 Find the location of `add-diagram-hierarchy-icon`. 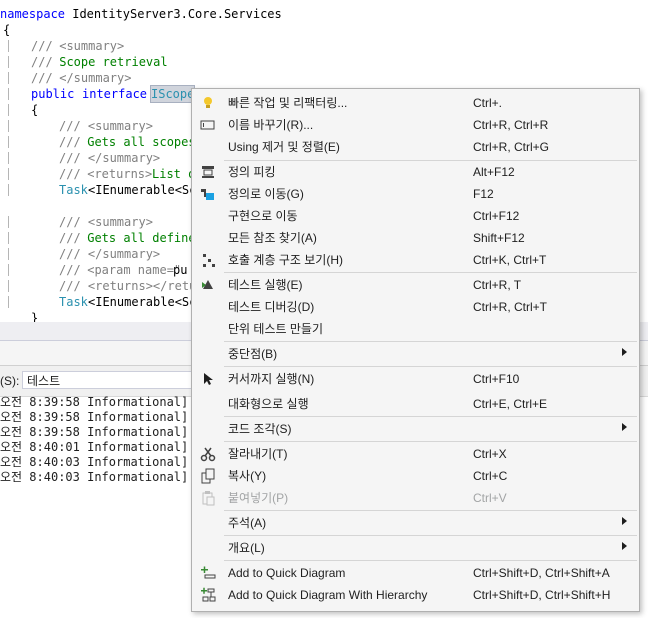

add-diagram-hierarchy-icon is located at coordinates (208, 595).